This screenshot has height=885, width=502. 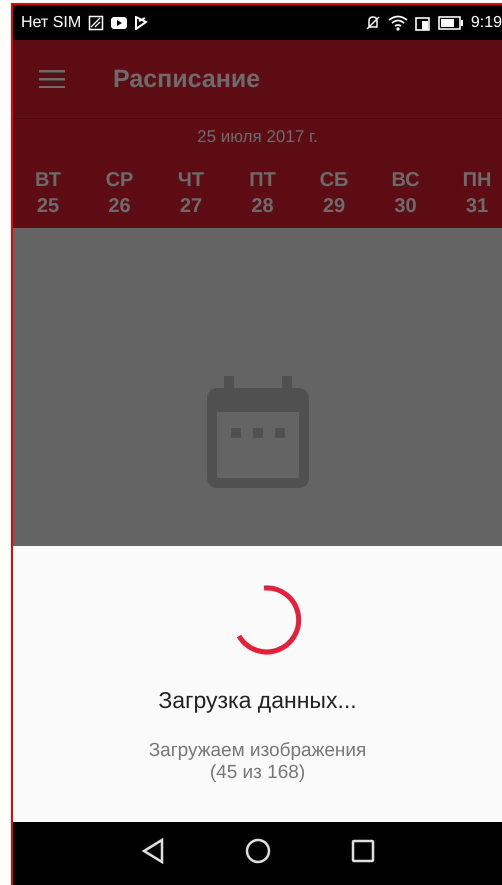 I want to click on loading-message: Загружаем изображения, so click(x=257, y=751).